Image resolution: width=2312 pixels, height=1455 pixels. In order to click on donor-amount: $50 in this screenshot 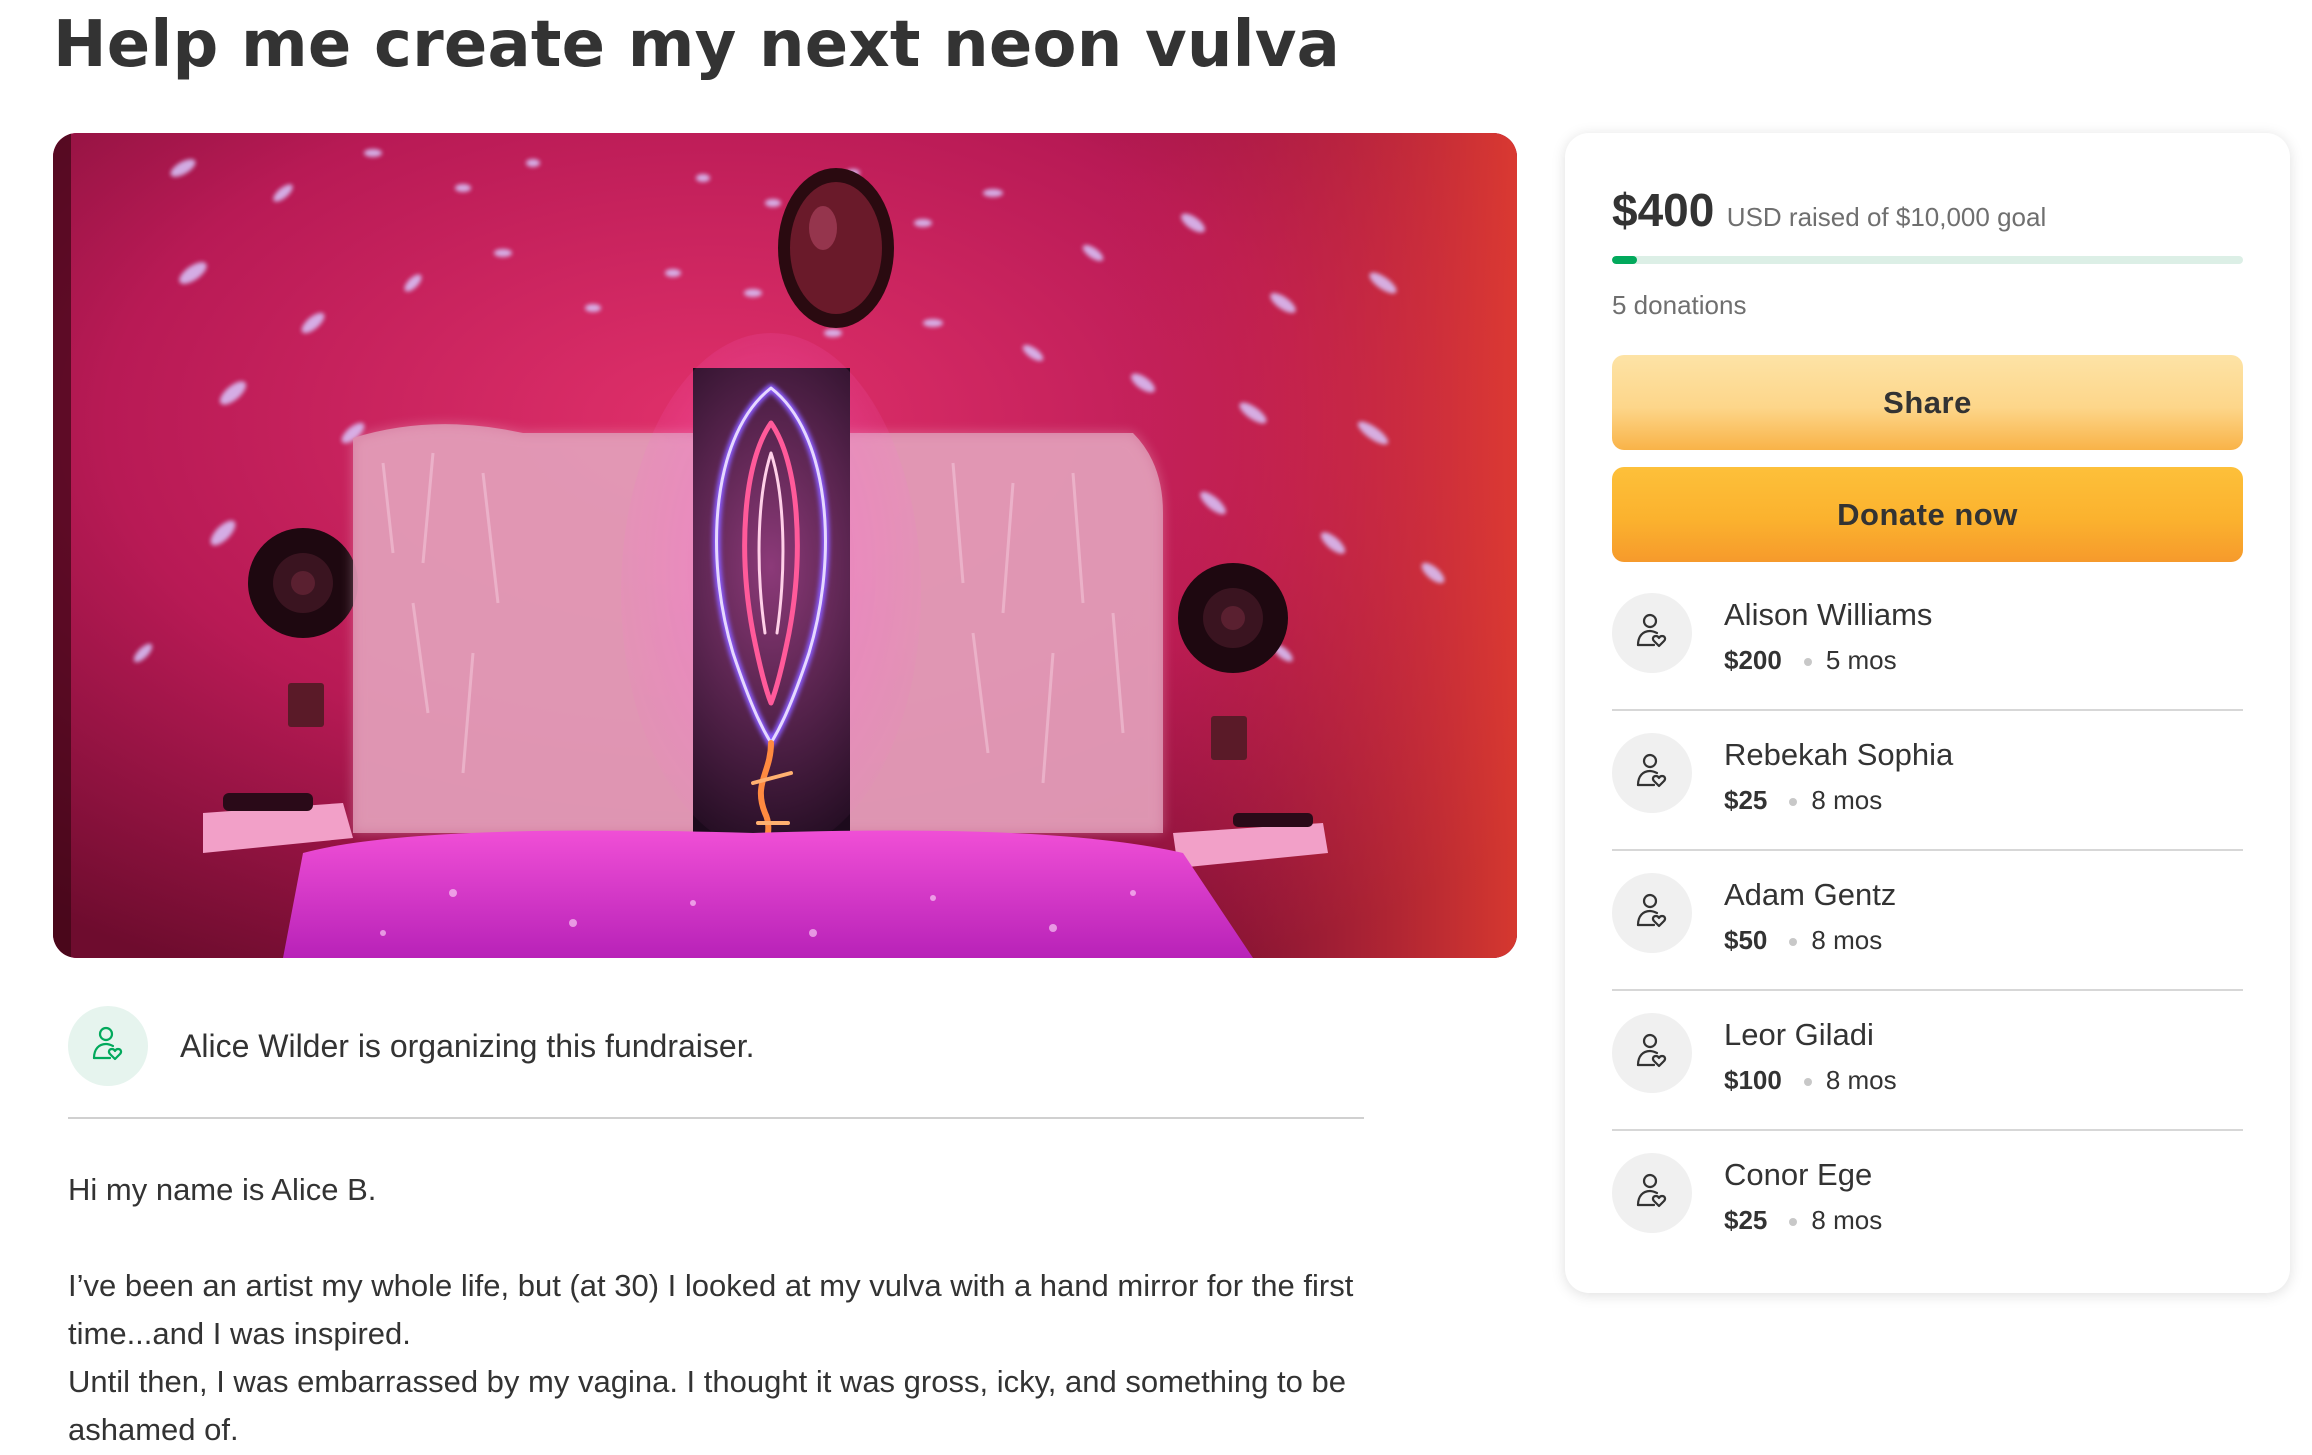, I will do `click(1746, 940)`.